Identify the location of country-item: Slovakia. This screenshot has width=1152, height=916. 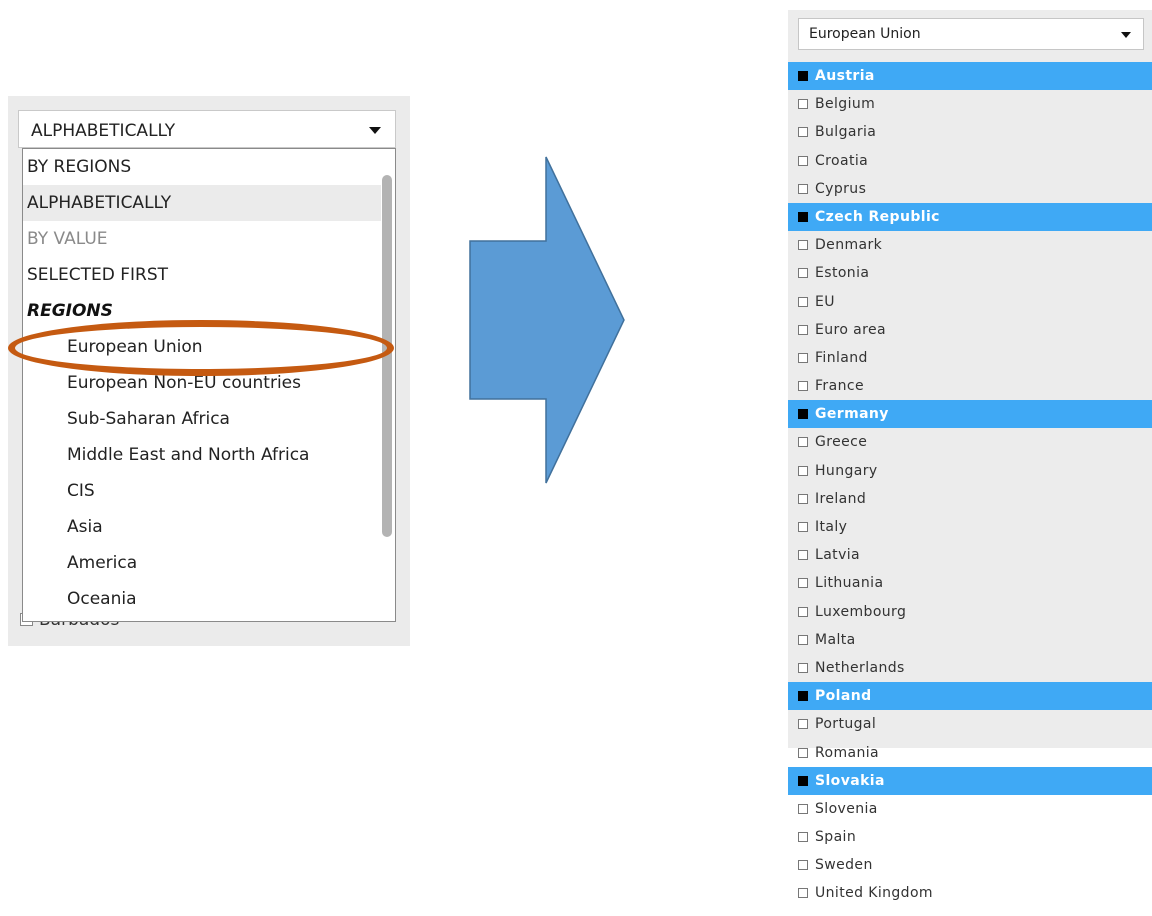
(970, 780).